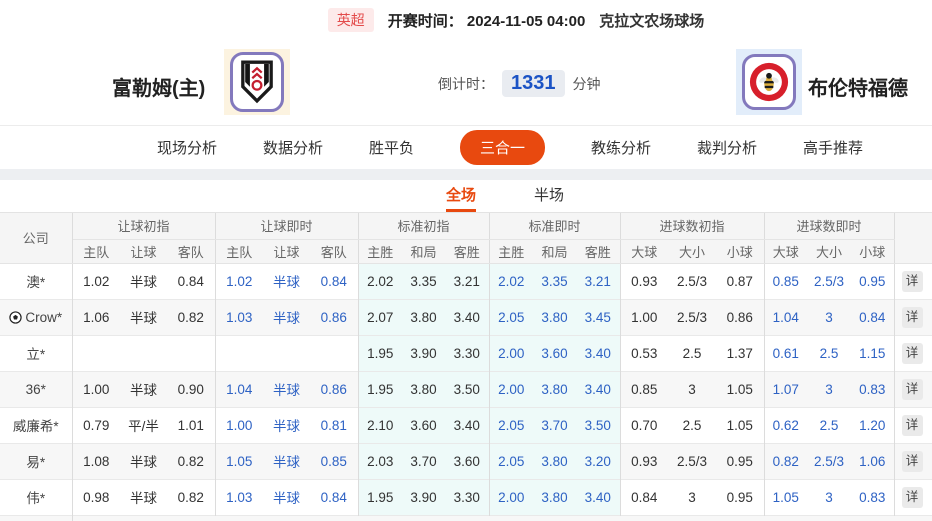  I want to click on sub-column-header: 主胜, so click(510, 251).